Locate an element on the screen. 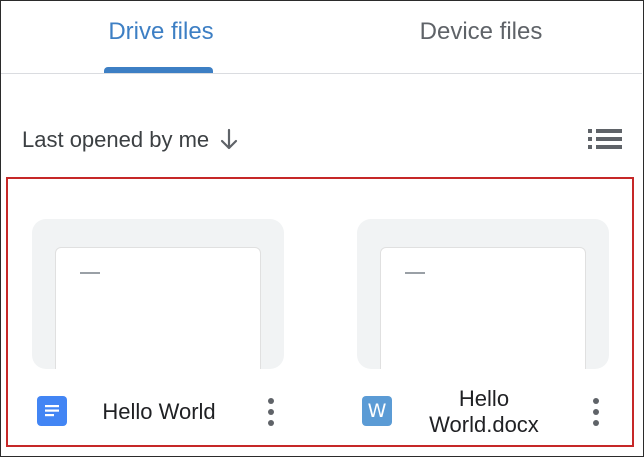 This screenshot has width=644, height=457. tab-drive-files: Drive files is located at coordinates (161, 37).